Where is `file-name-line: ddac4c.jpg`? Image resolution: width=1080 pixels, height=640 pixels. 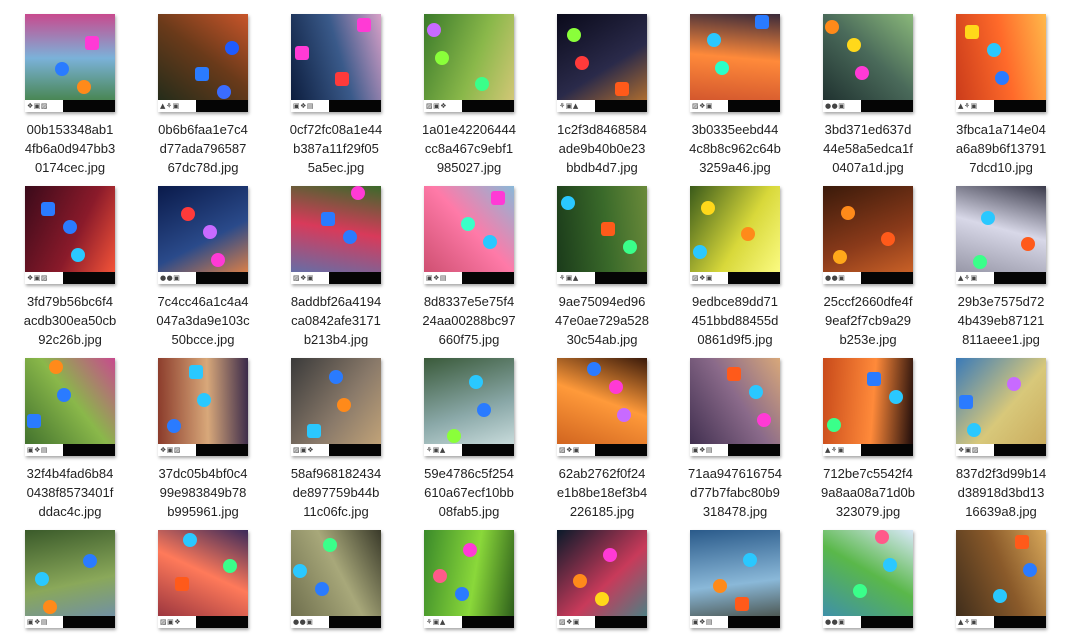 file-name-line: ddac4c.jpg is located at coordinates (70, 511).